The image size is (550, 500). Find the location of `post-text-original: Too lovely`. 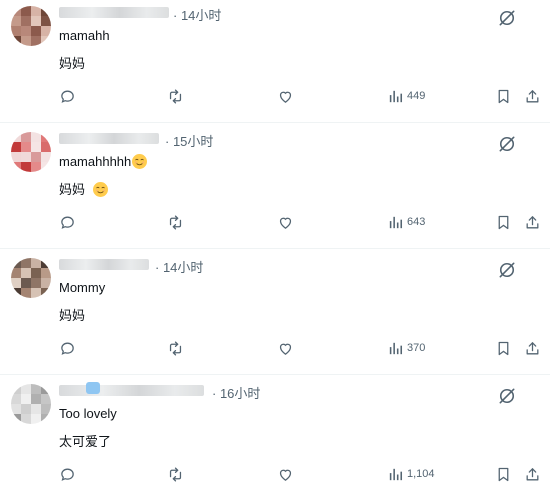

post-text-original: Too lovely is located at coordinates (88, 413).